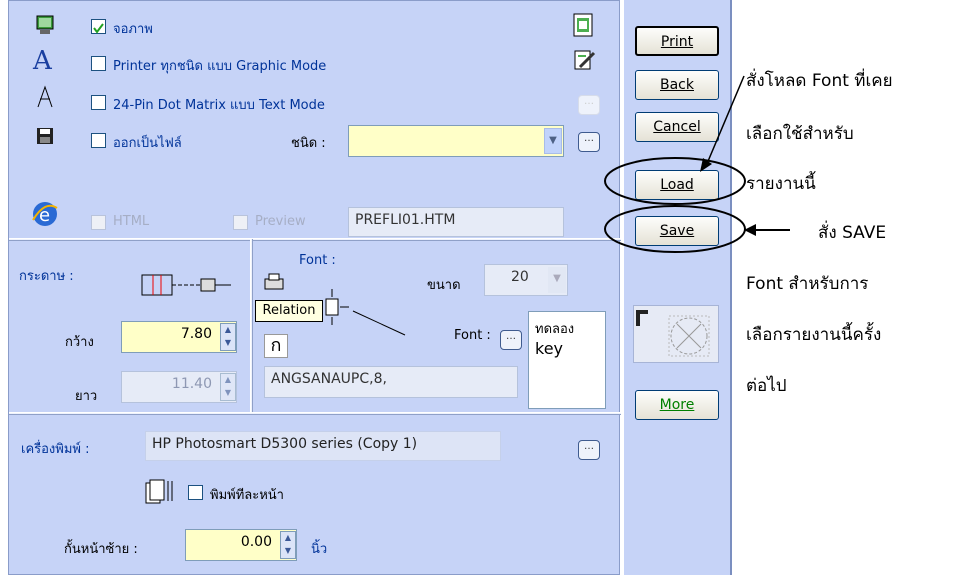 The width and height of the screenshot is (953, 575). What do you see at coordinates (79, 342) in the screenshot?
I see `width-label: กว้าง` at bounding box center [79, 342].